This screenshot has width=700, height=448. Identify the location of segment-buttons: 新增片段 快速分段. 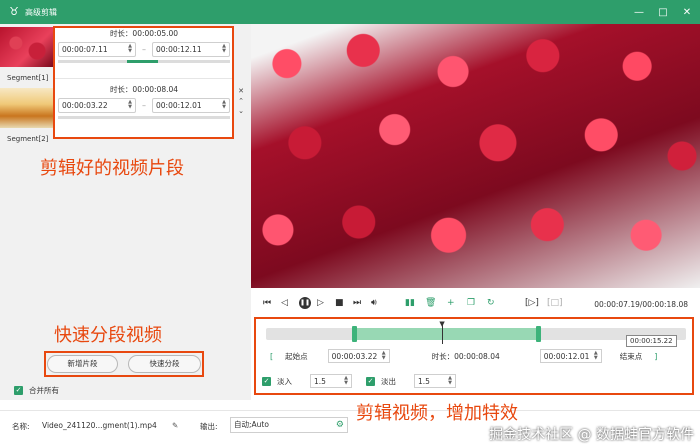
(124, 364).